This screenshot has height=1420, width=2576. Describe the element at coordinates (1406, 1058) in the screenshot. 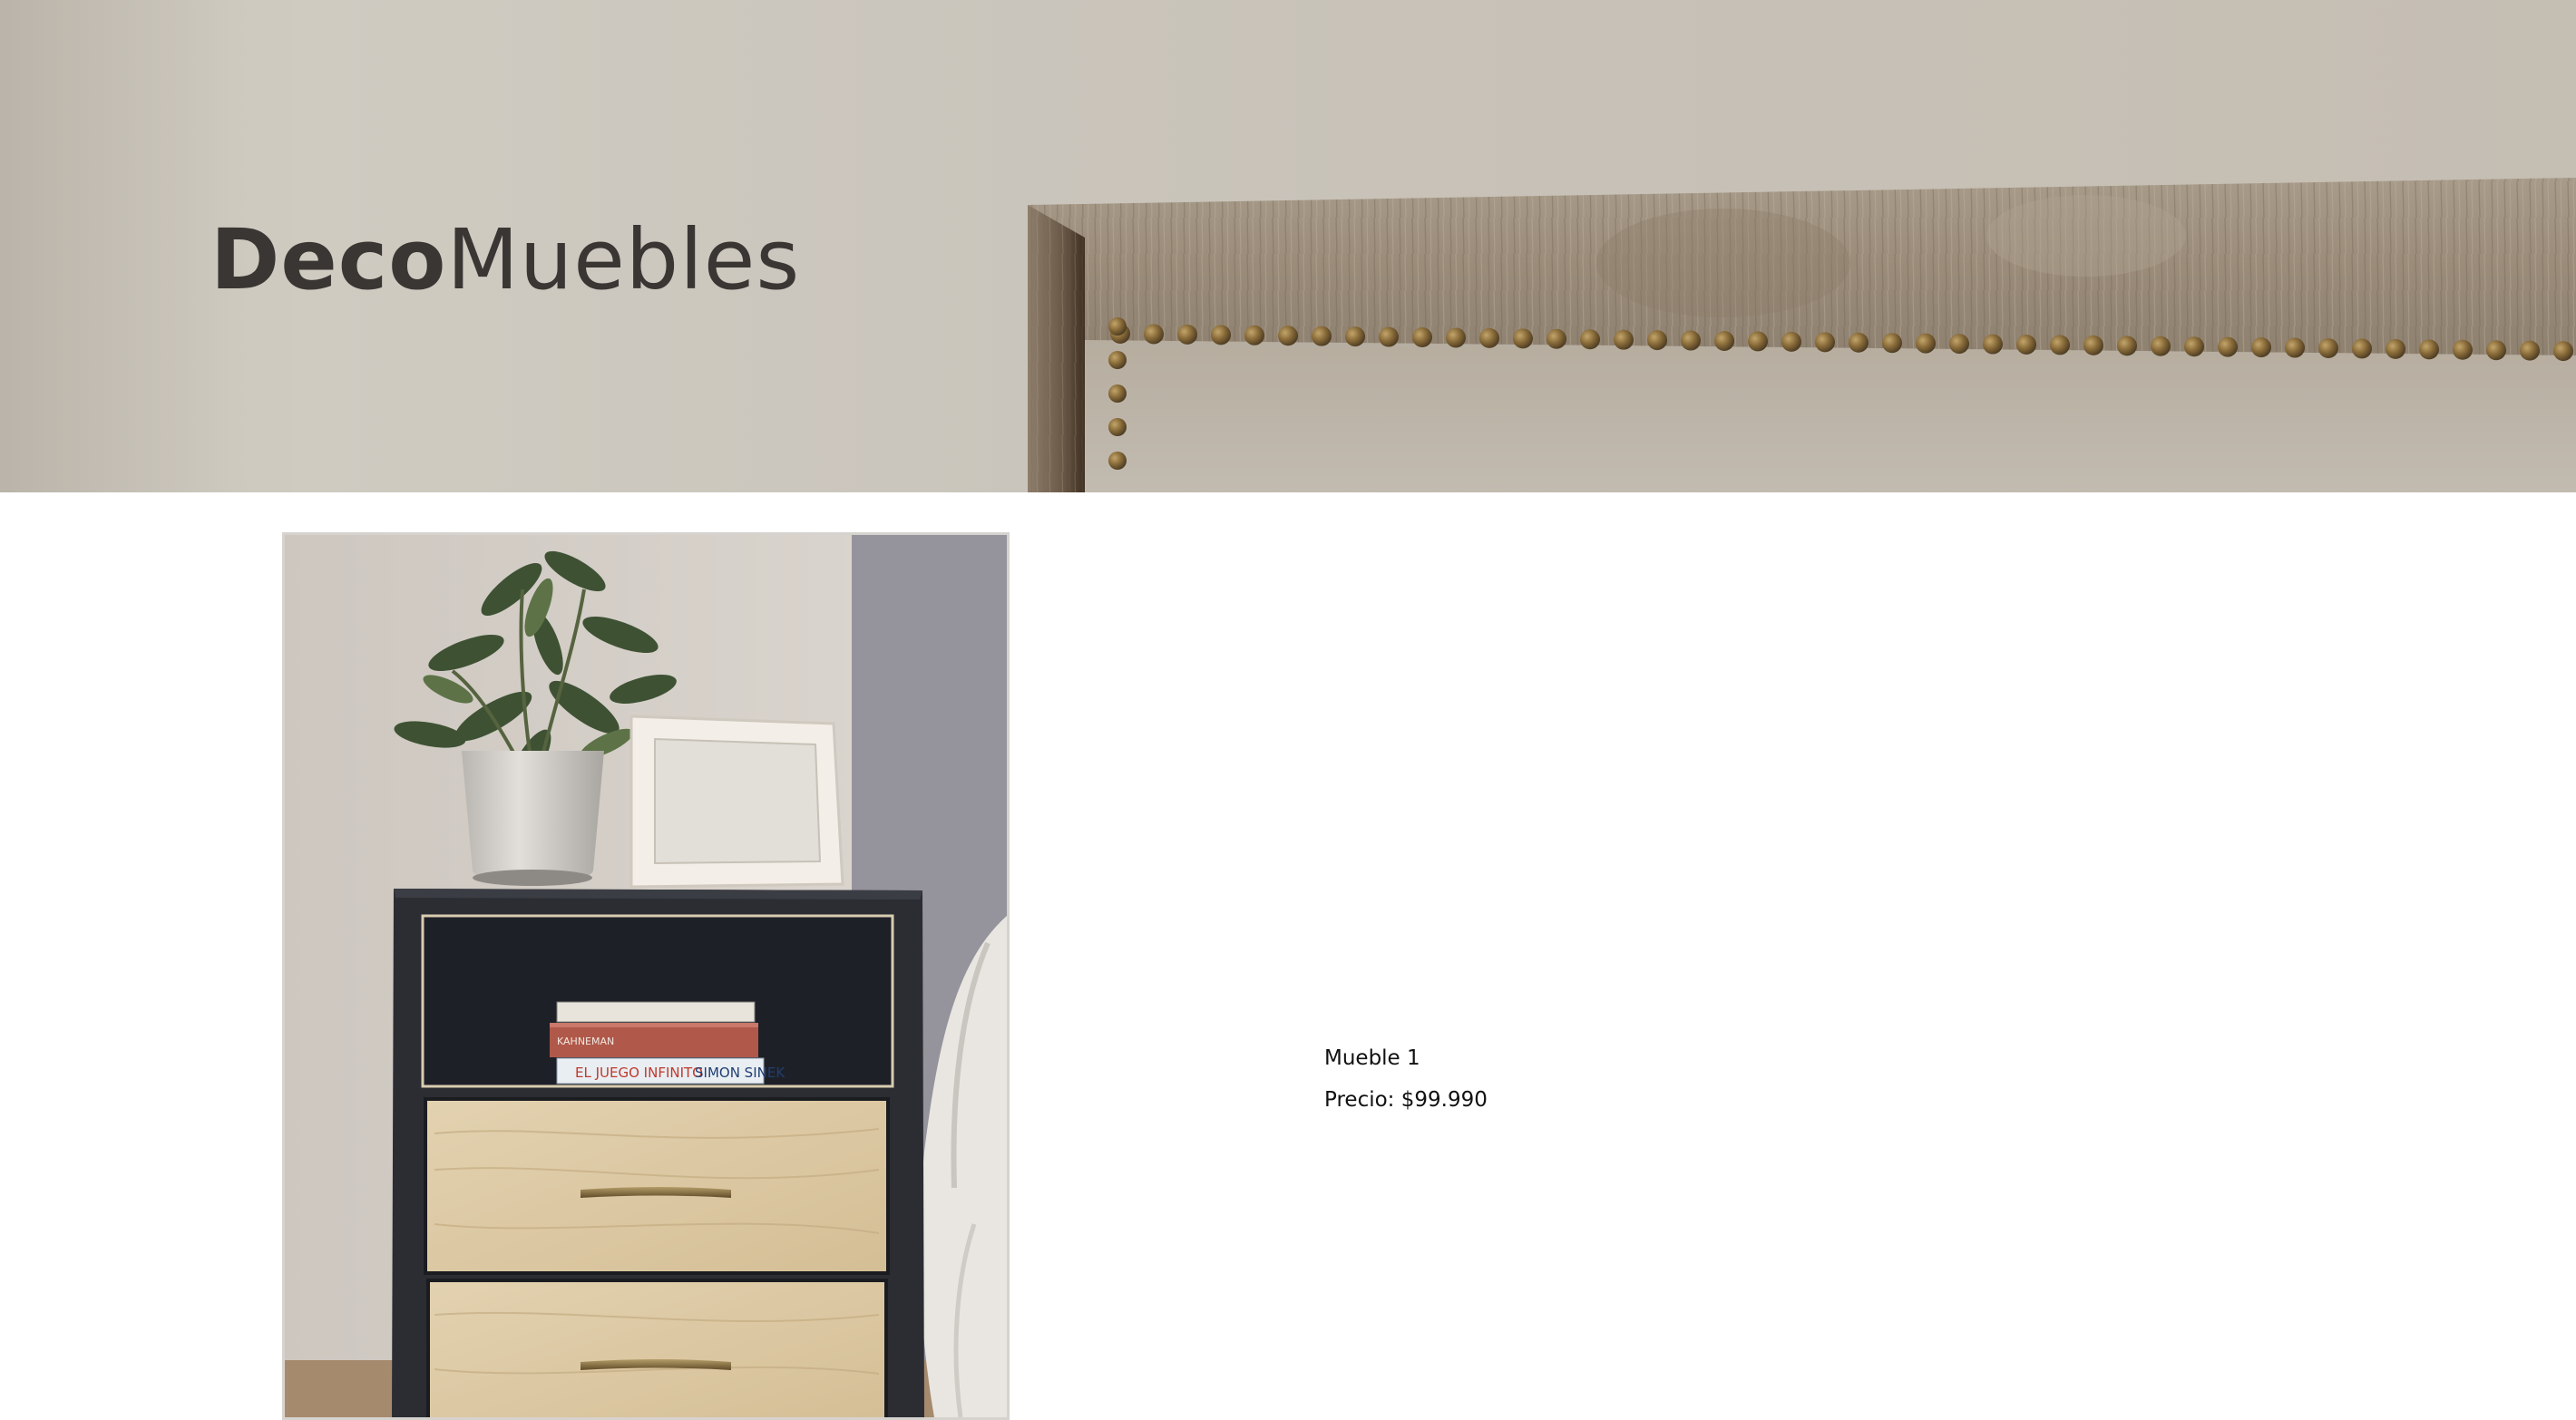

I see `product-name: Mueble 1` at that location.